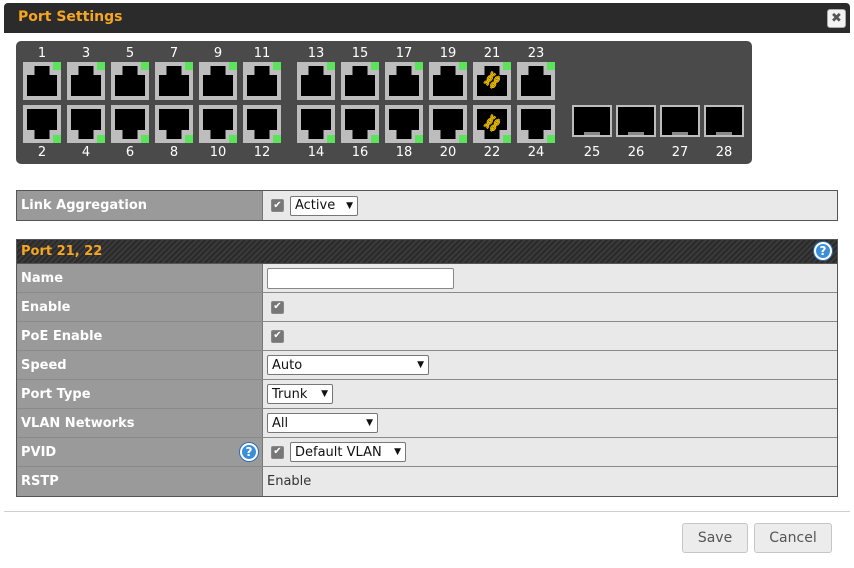 The width and height of the screenshot is (854, 568). Describe the element at coordinates (427, 18) in the screenshot. I see `dialog-titlebar: Port Settings ✖` at that location.